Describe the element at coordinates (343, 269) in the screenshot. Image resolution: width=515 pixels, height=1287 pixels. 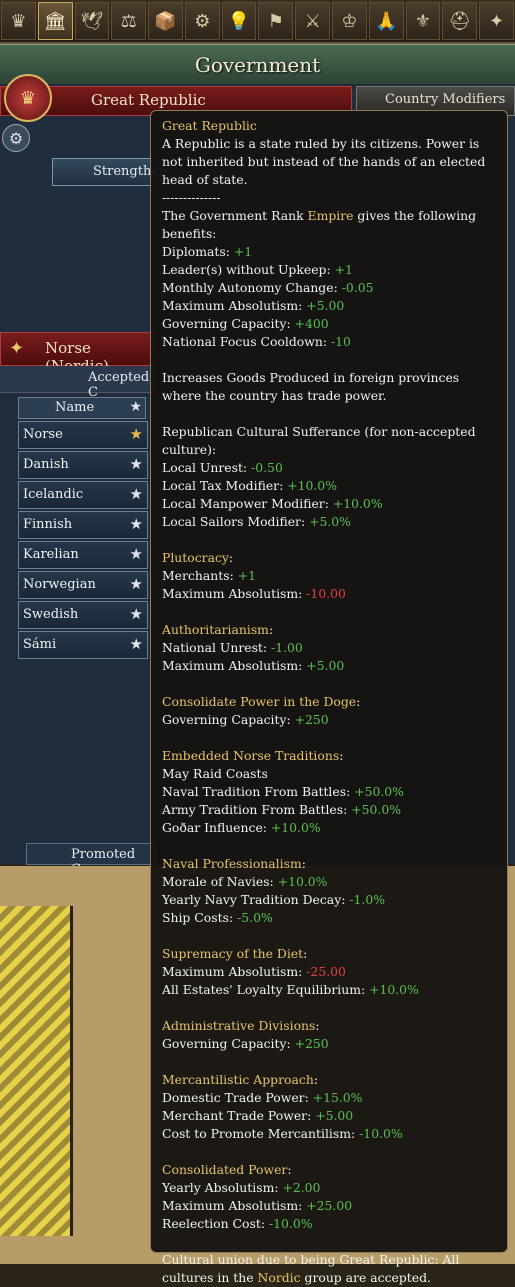
I see `effect-value: +1` at that location.